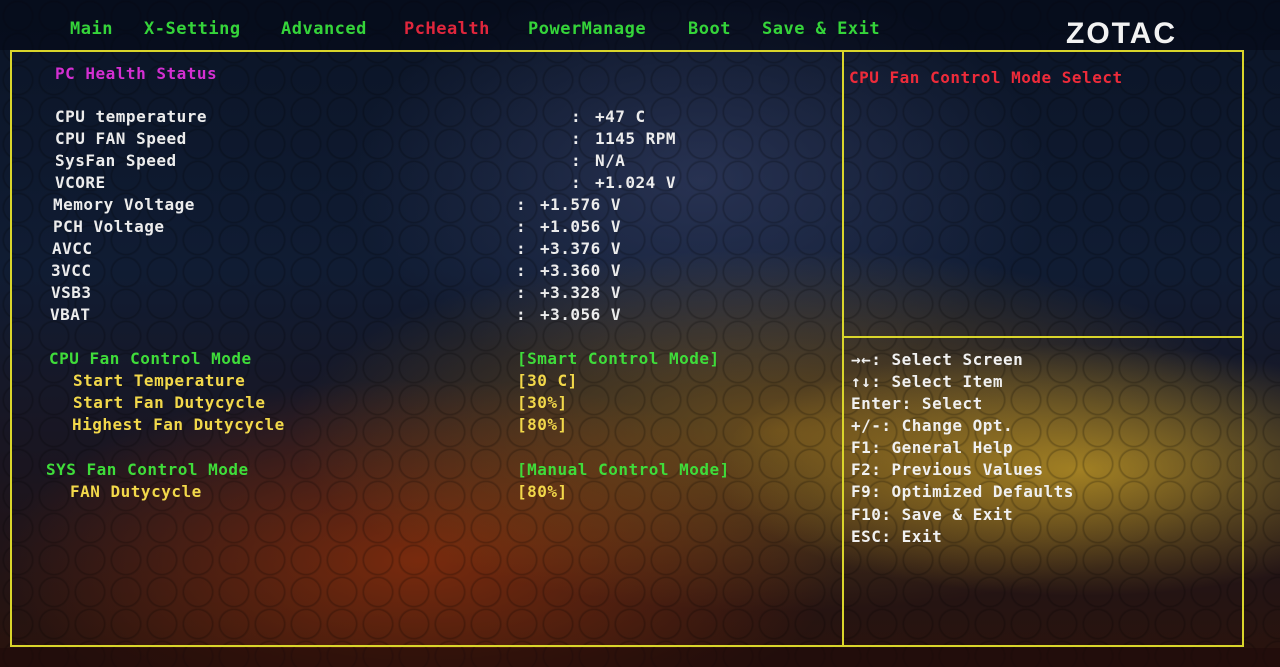 Image resolution: width=1280 pixels, height=667 pixels. What do you see at coordinates (547, 380) in the screenshot?
I see `start-temperature-value: [30 C]` at bounding box center [547, 380].